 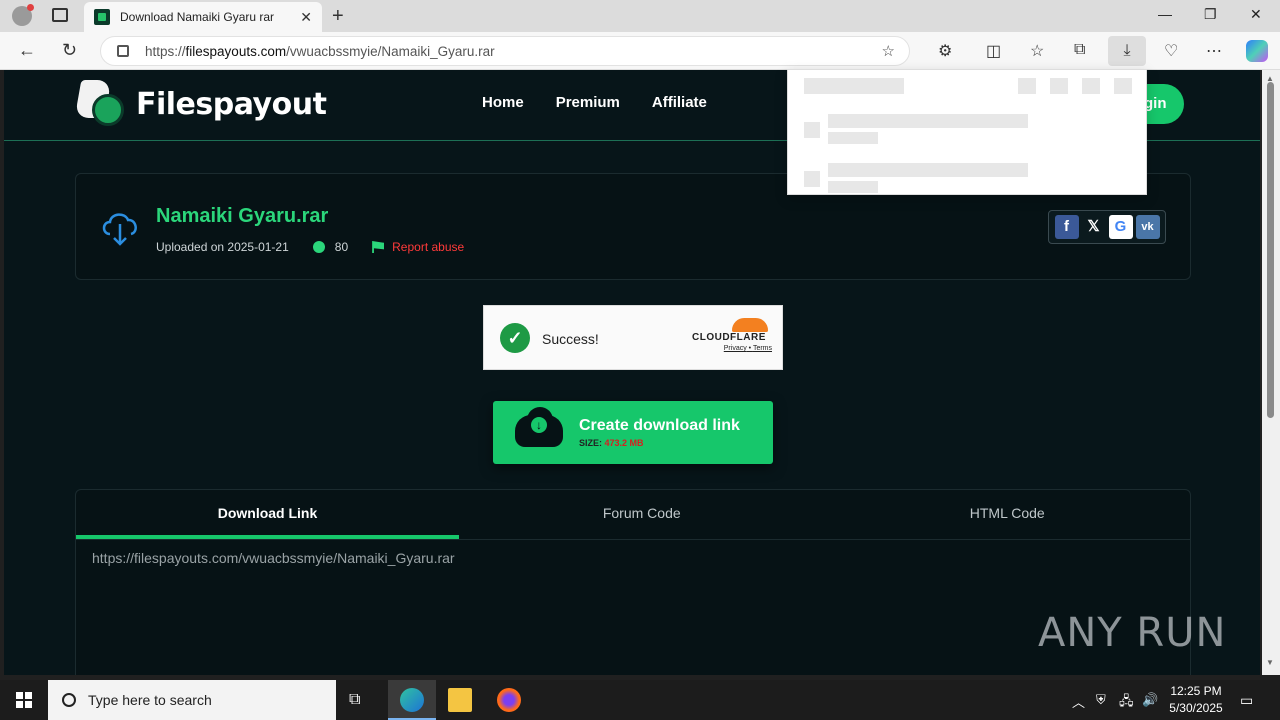 I want to click on skeleton-title, so click(x=854, y=86).